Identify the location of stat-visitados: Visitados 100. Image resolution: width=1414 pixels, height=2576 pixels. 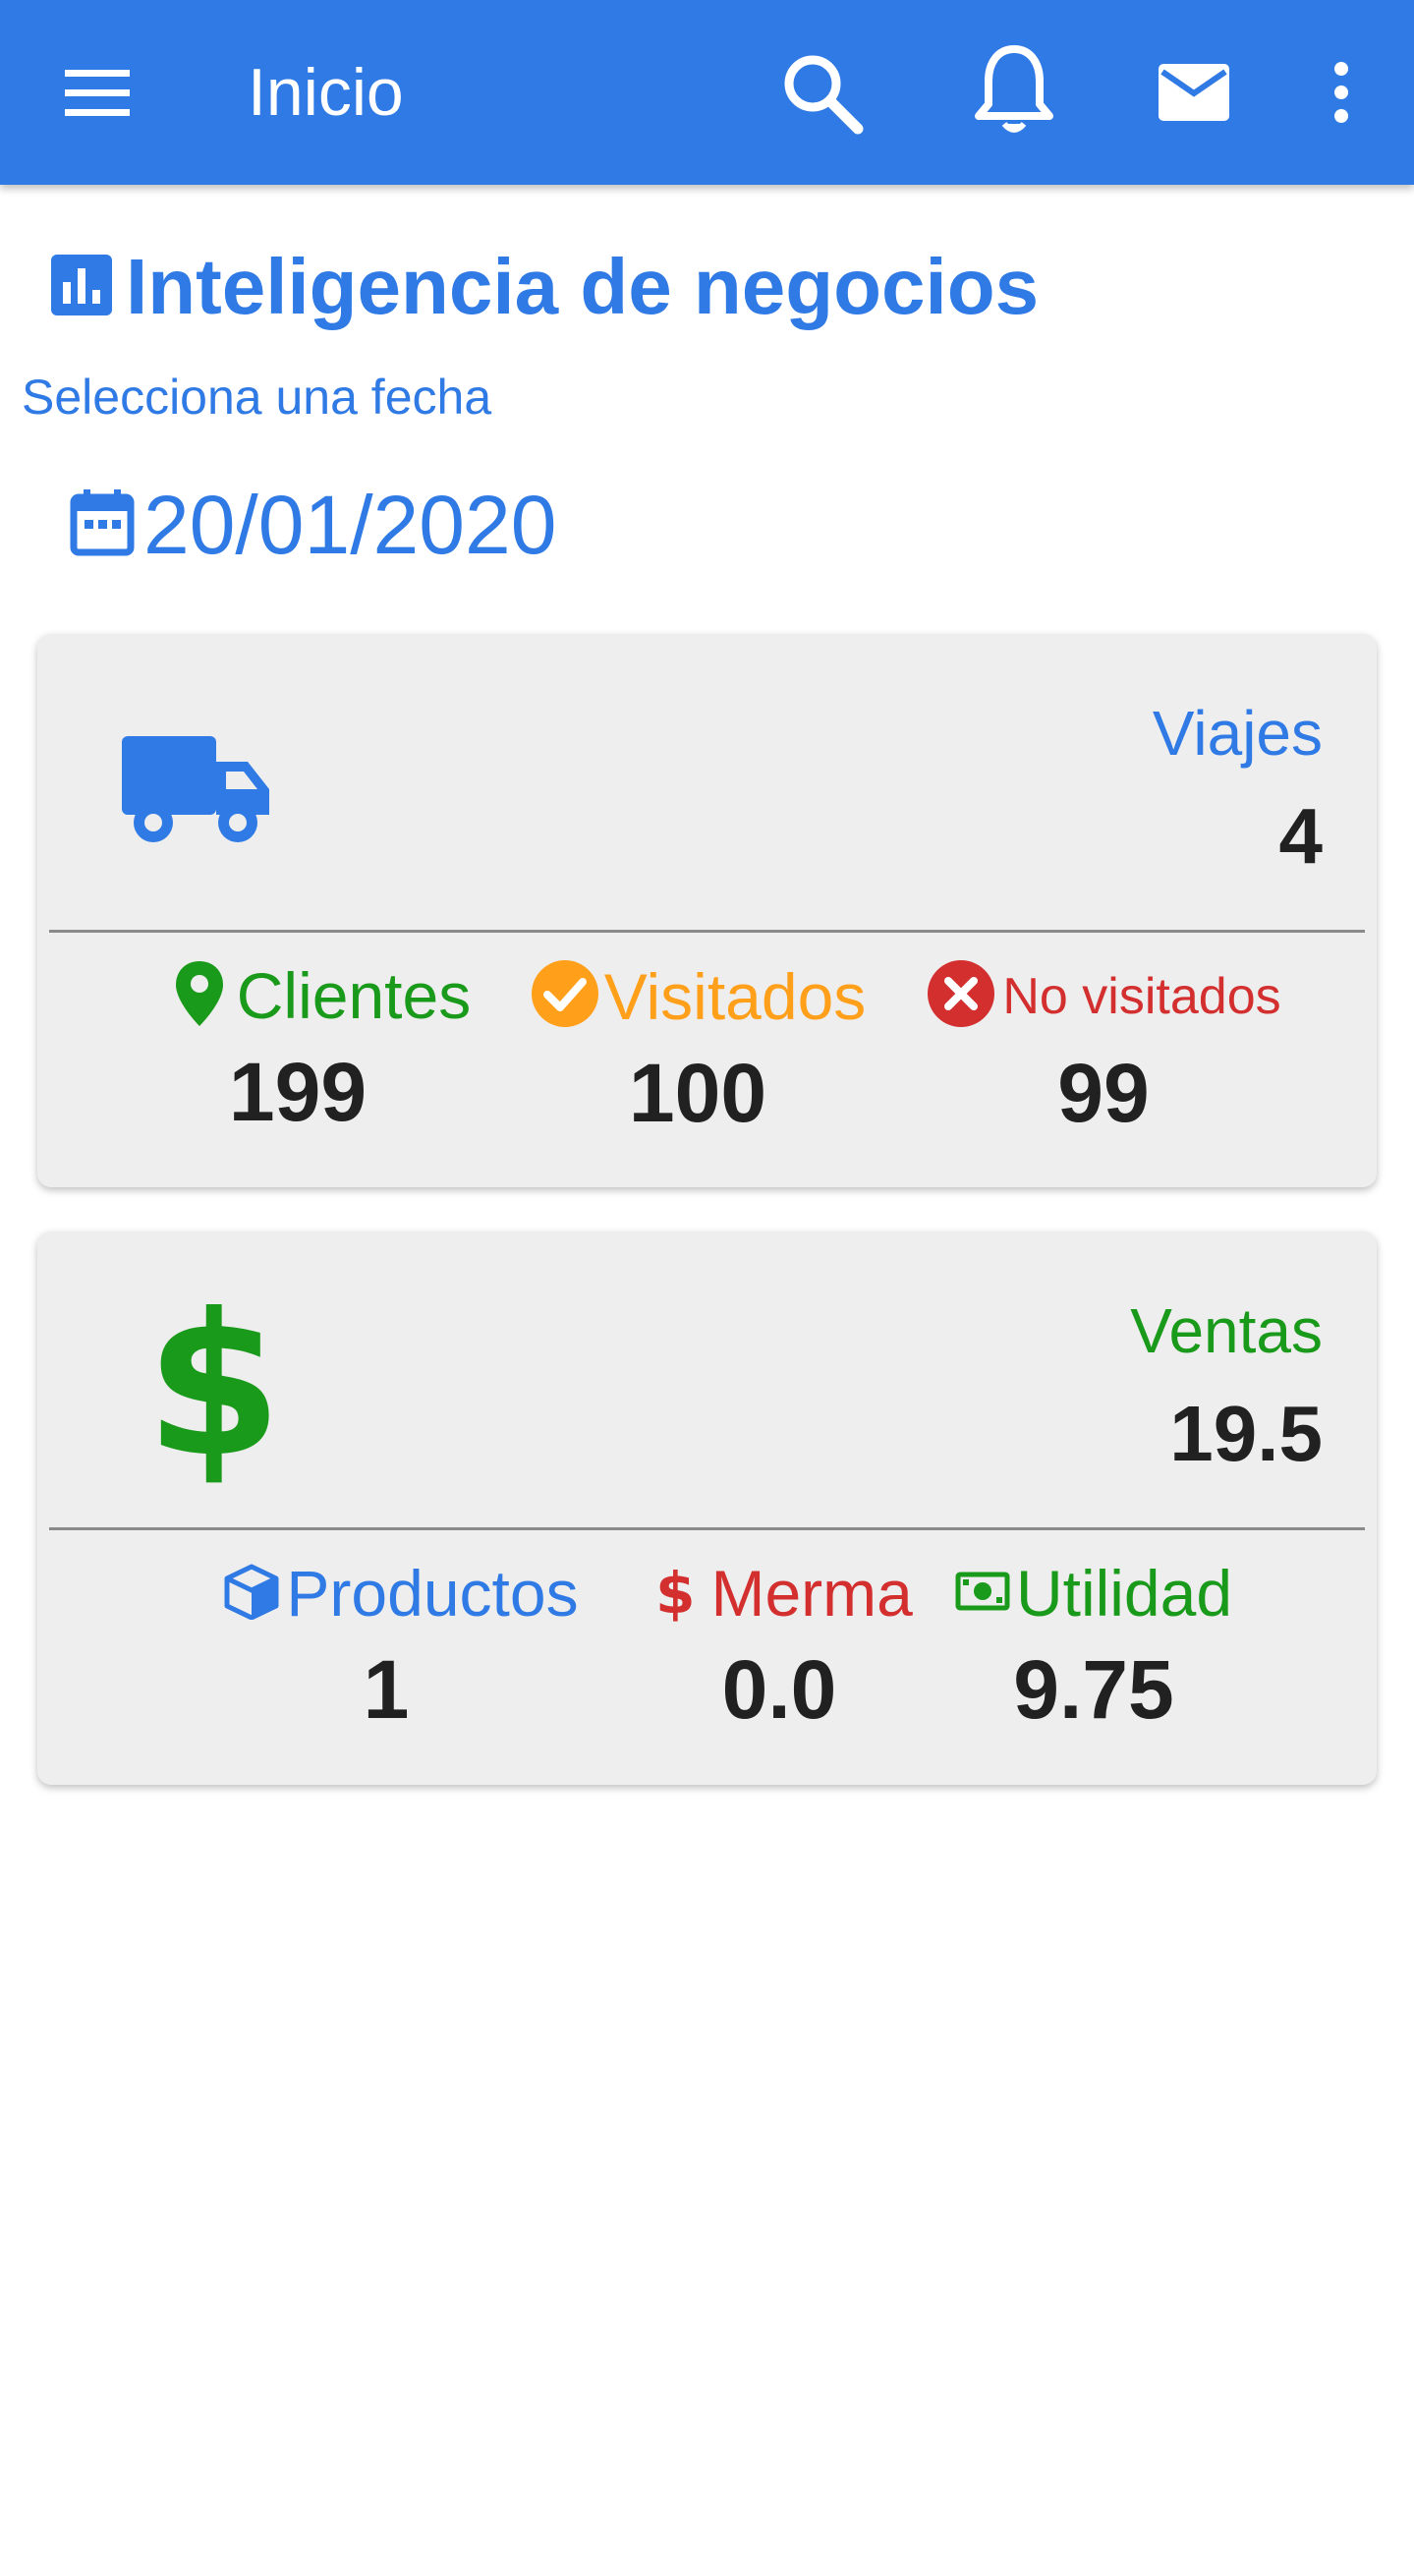
(698, 1049).